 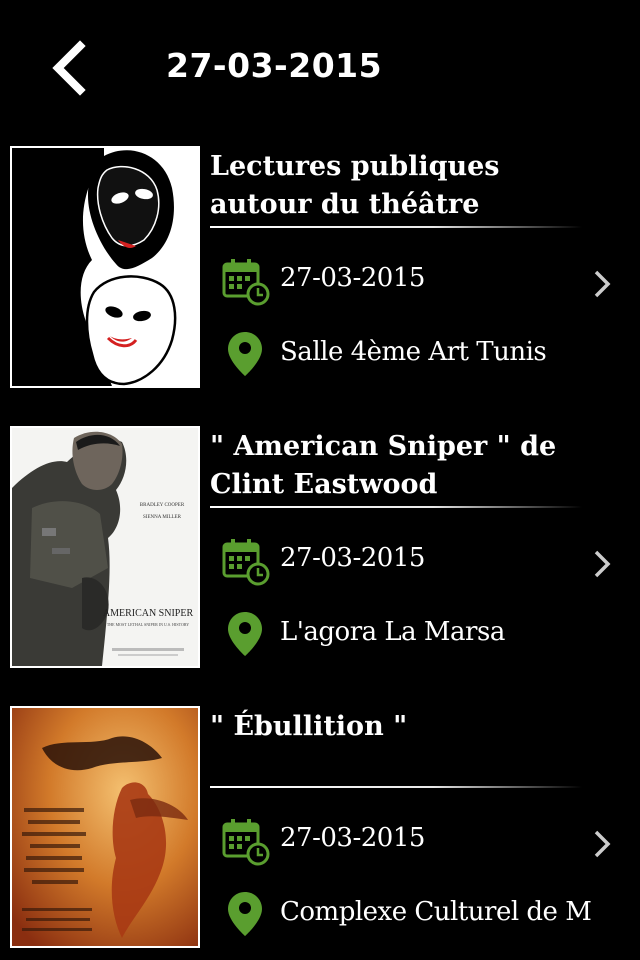 I want to click on ebullition-poster-image, so click(x=105, y=827).